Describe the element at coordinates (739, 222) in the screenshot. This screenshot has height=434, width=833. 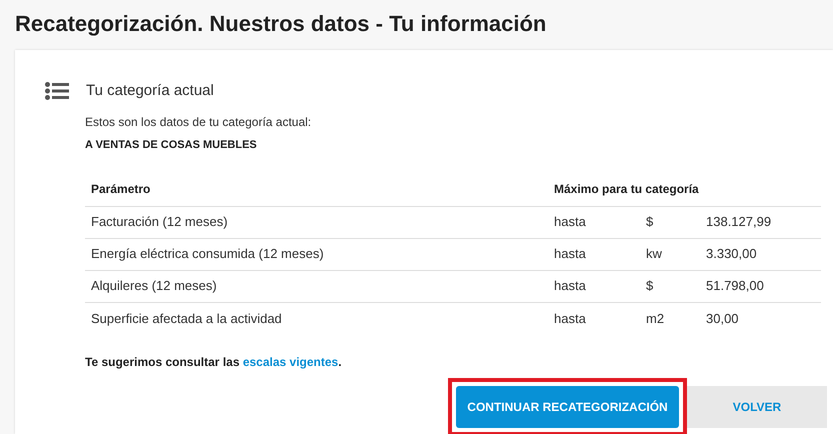
I see `table-cell: 138.127,99` at that location.